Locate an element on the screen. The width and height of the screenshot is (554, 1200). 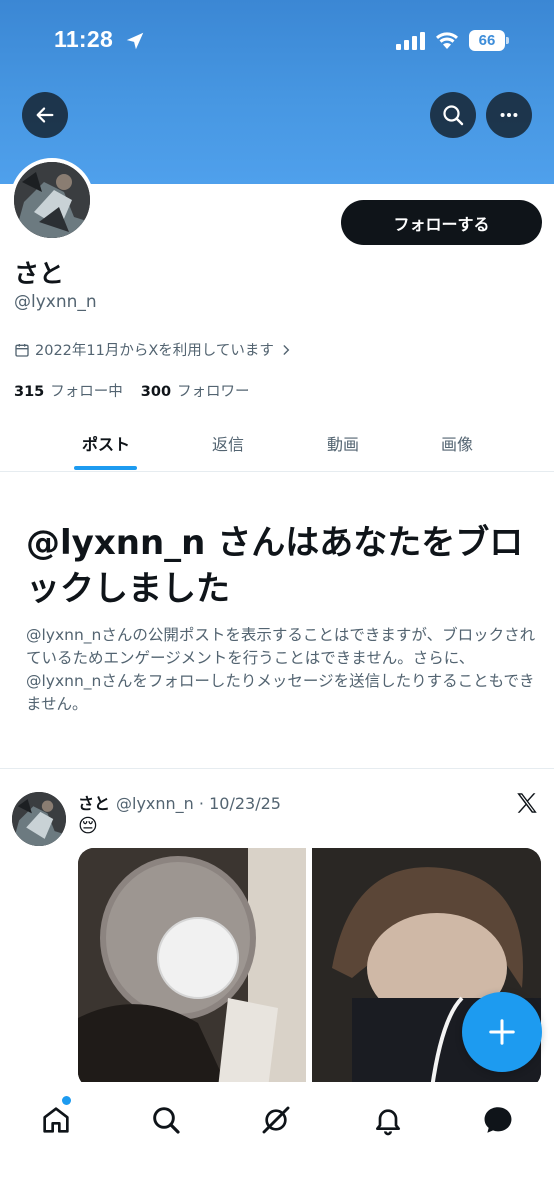
nav-messages is located at coordinates (498, 1120).